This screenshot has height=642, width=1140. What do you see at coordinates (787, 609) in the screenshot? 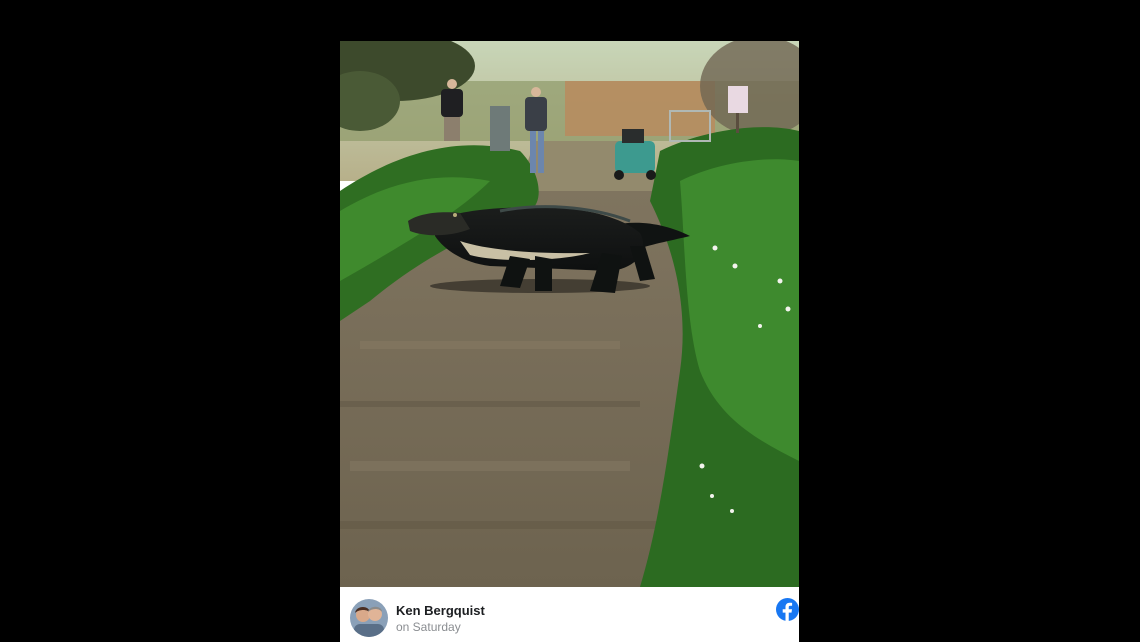
I see `facebook-icon` at bounding box center [787, 609].